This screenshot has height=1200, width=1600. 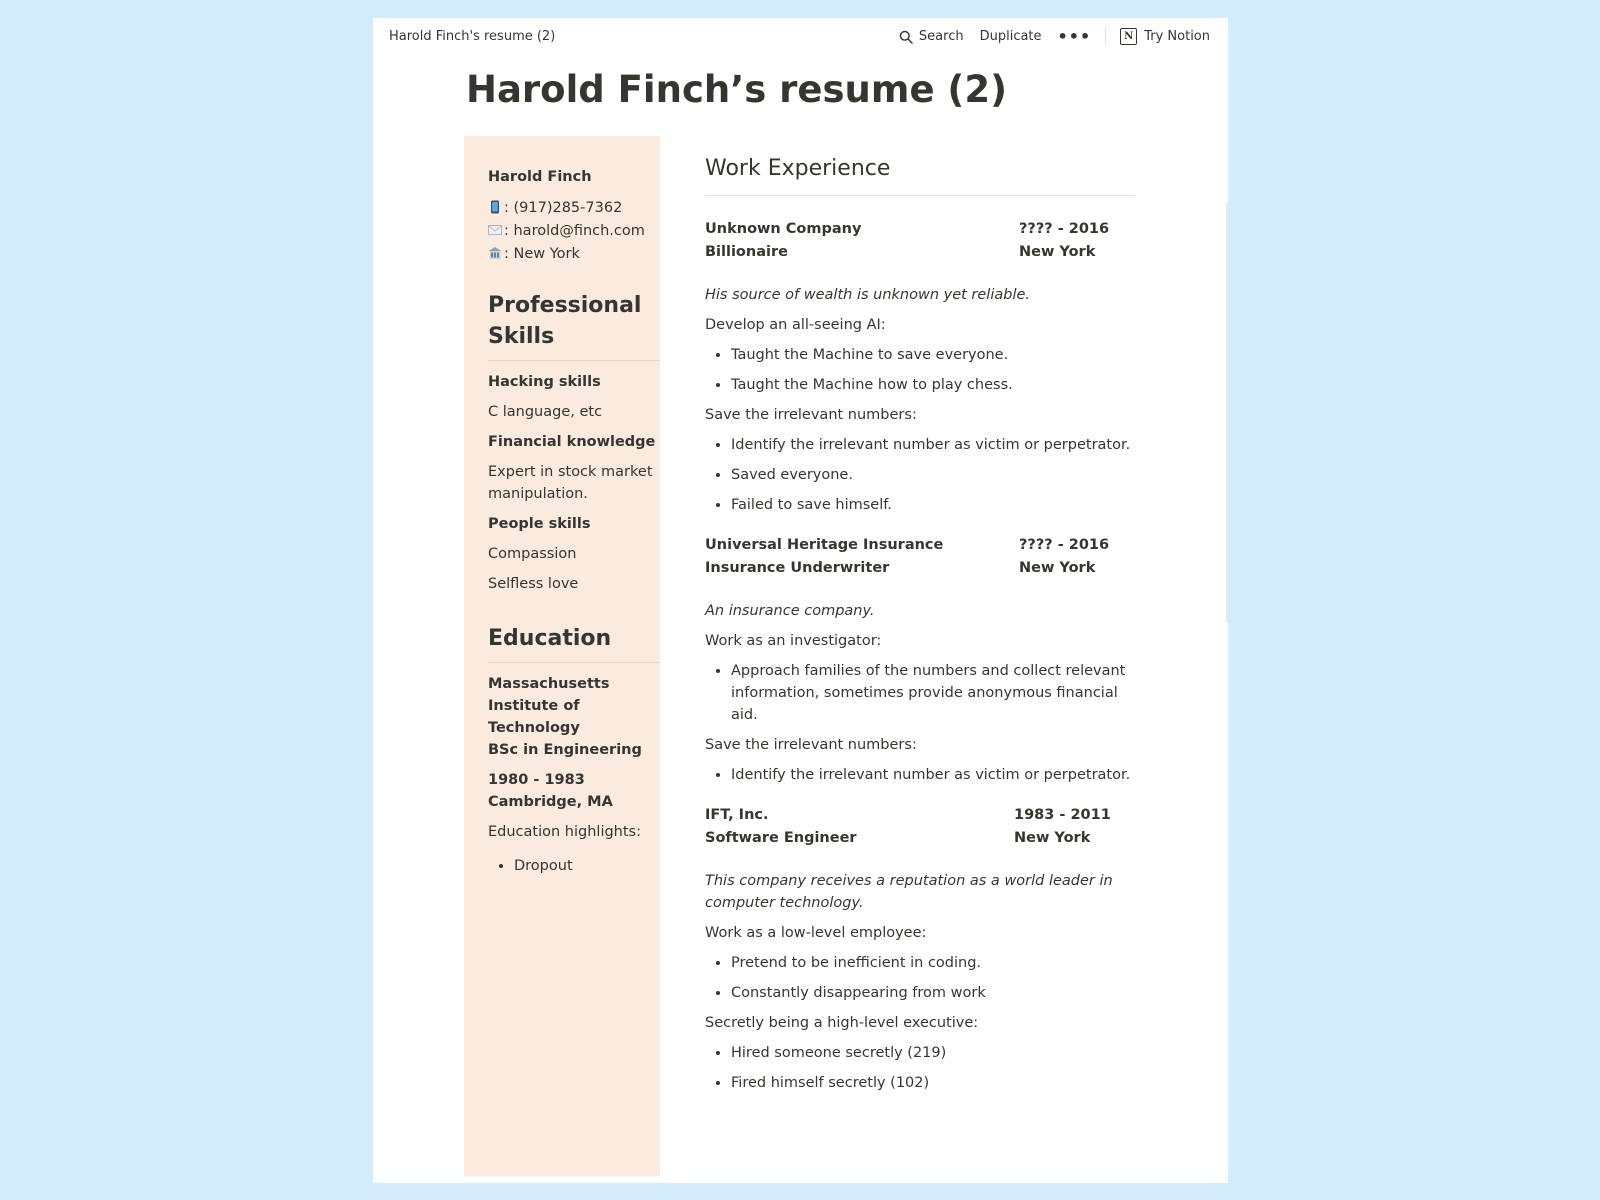 What do you see at coordinates (533, 584) in the screenshot?
I see `skill-detail: Selfless love` at bounding box center [533, 584].